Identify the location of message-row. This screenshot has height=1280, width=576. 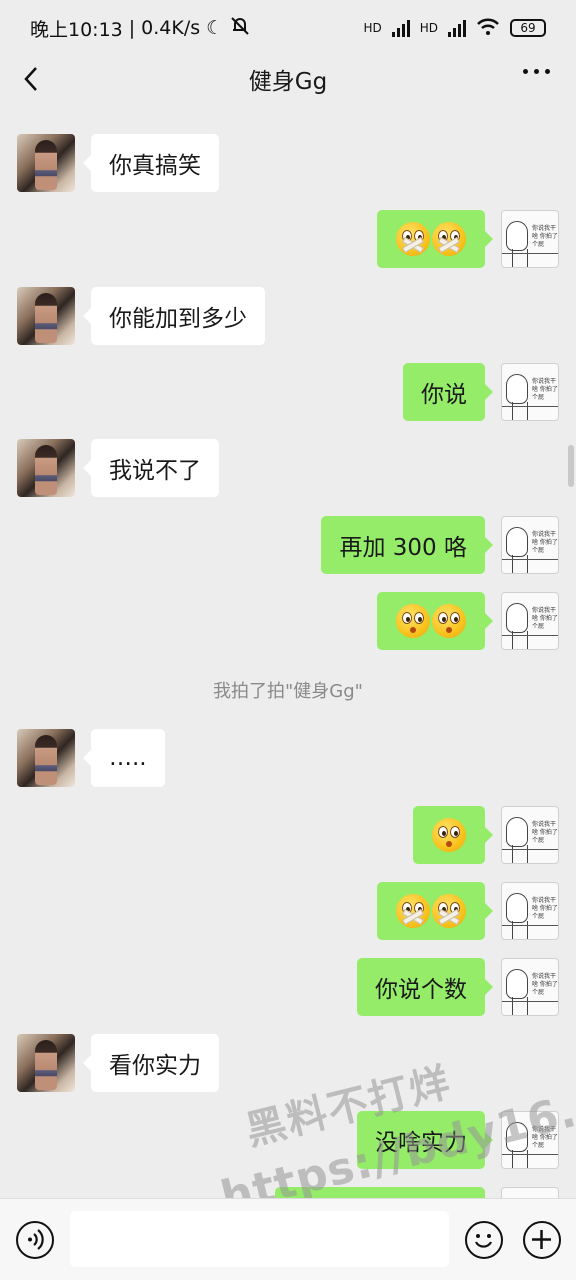
(288, 1192).